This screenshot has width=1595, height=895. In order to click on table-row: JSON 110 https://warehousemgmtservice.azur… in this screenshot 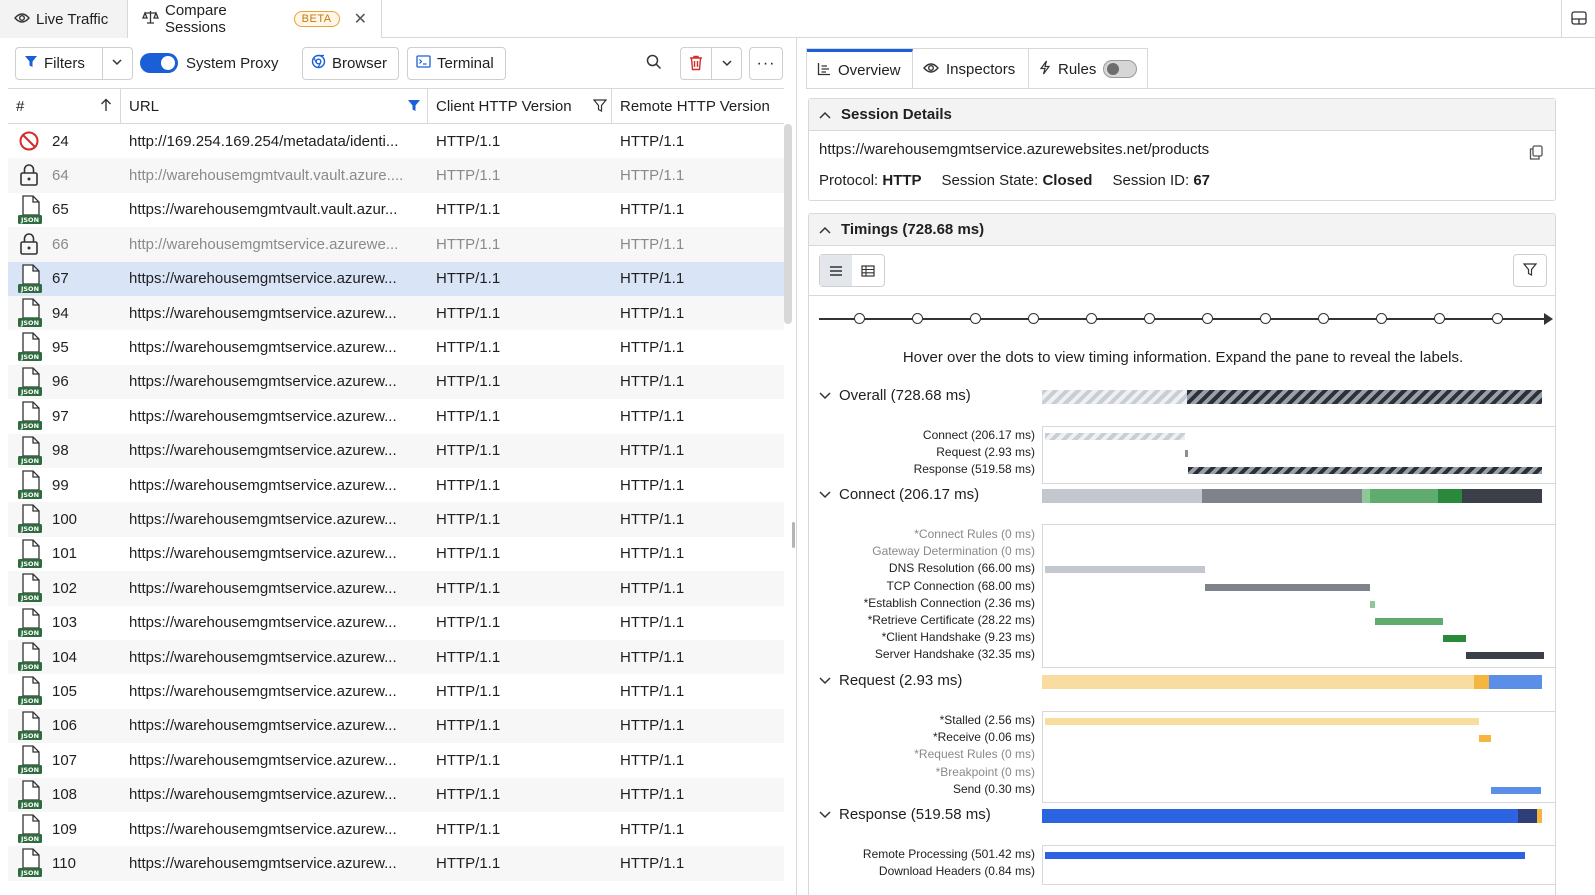, I will do `click(396, 863)`.